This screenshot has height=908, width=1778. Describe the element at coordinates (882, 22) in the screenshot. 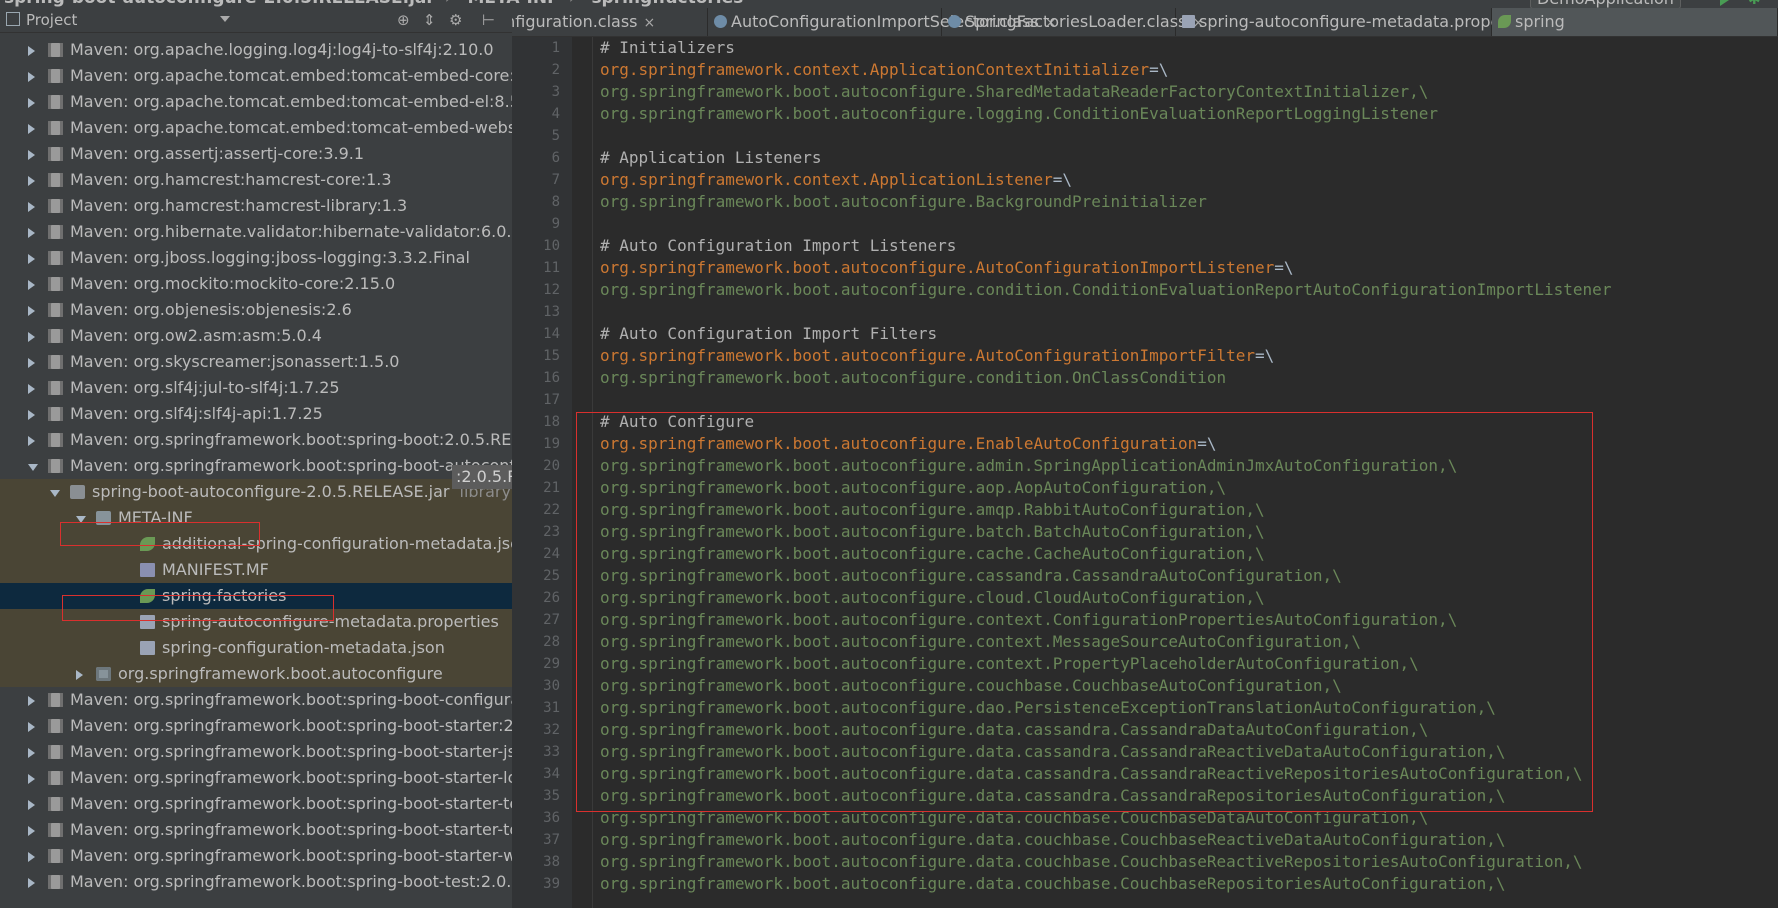

I see `editor-tab: AutoConfigurationImportSelector.class ×` at that location.